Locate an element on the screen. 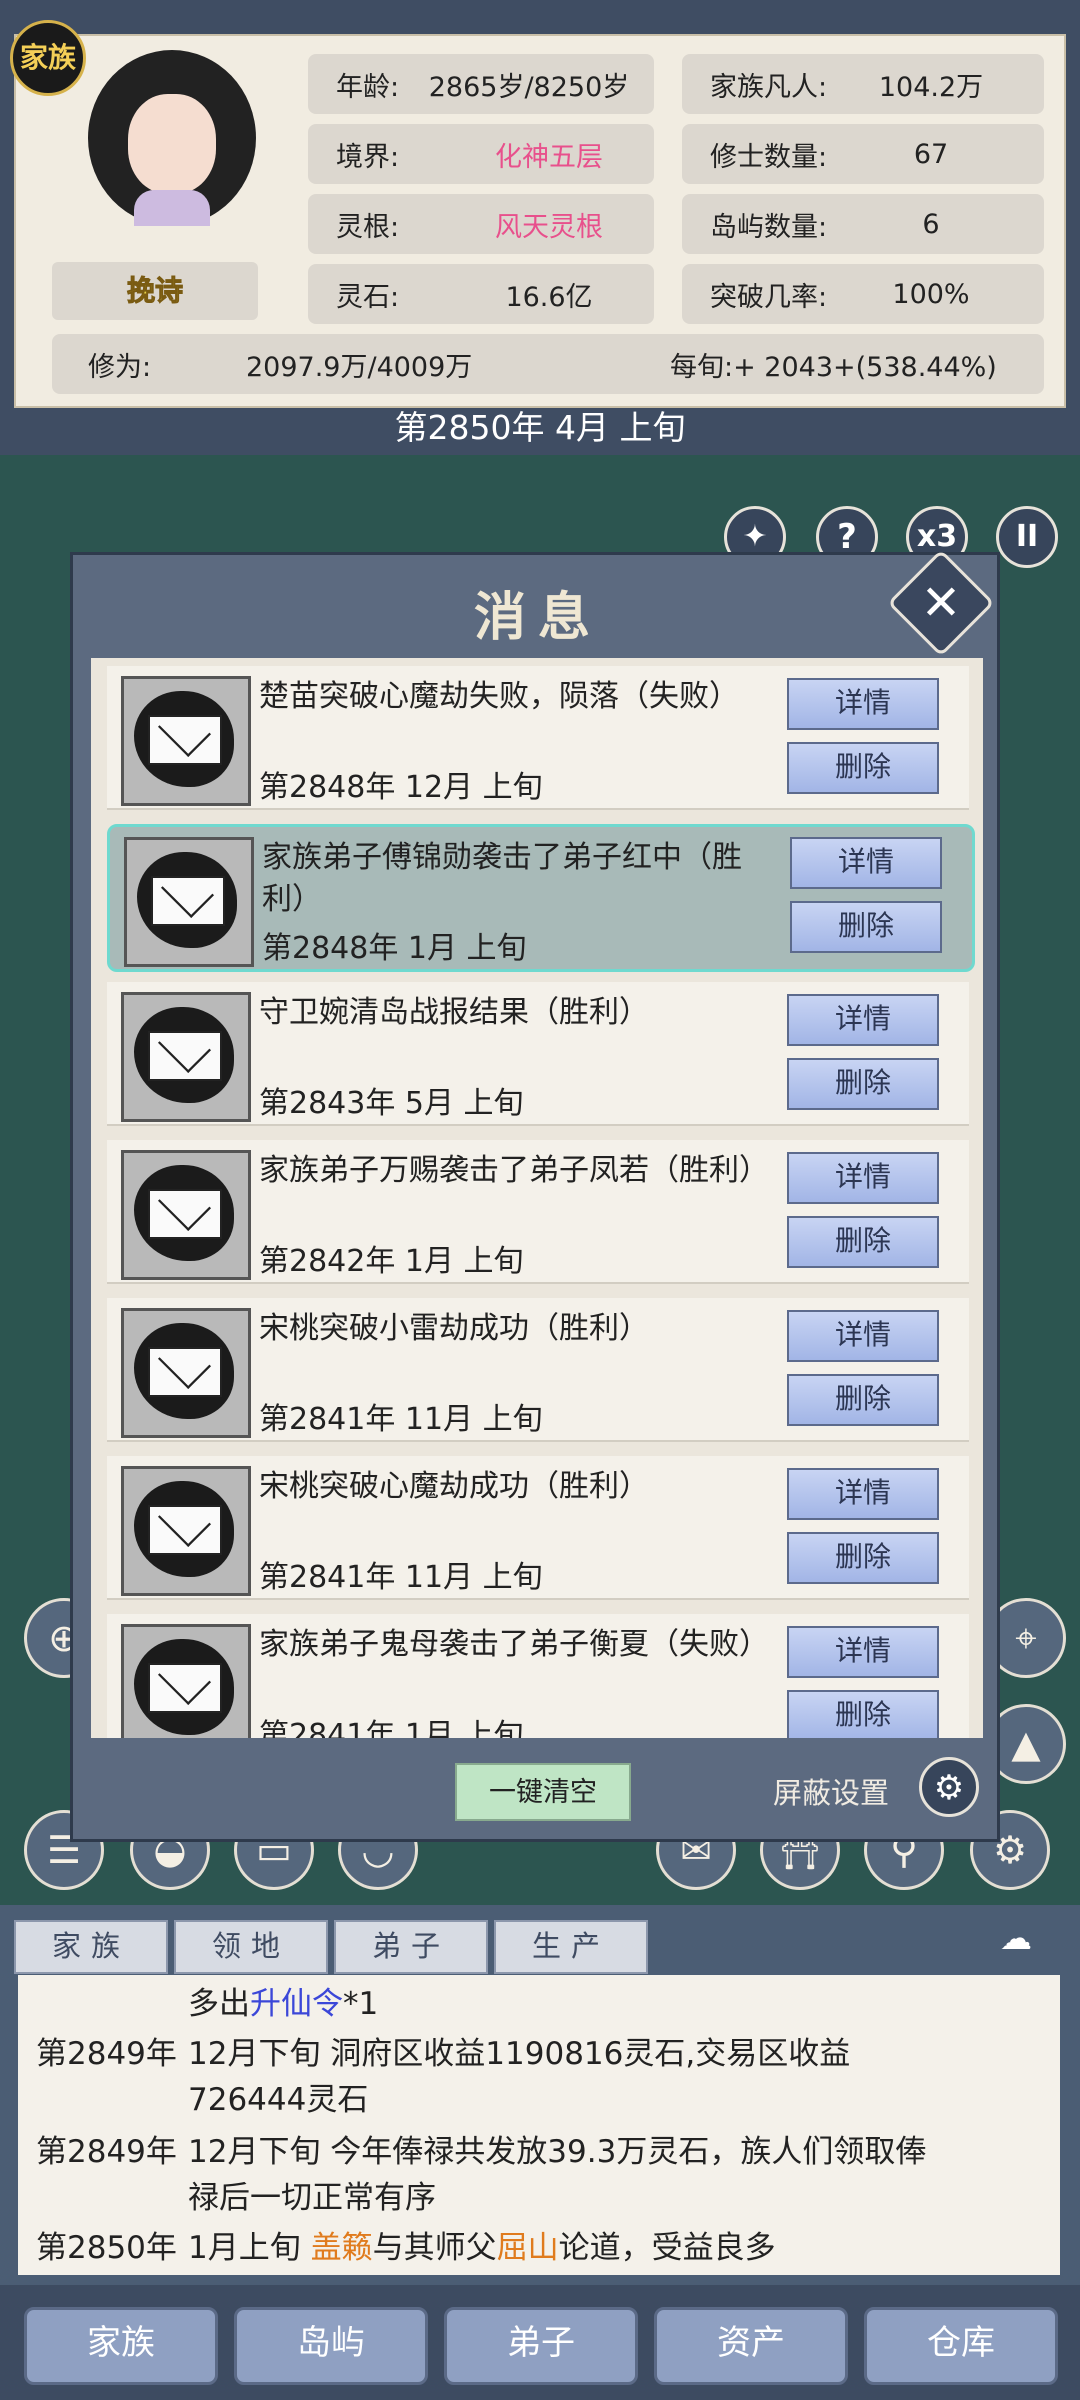 This screenshot has width=1080, height=2400. log-line: 多出升仙令*1 is located at coordinates (283, 2004).